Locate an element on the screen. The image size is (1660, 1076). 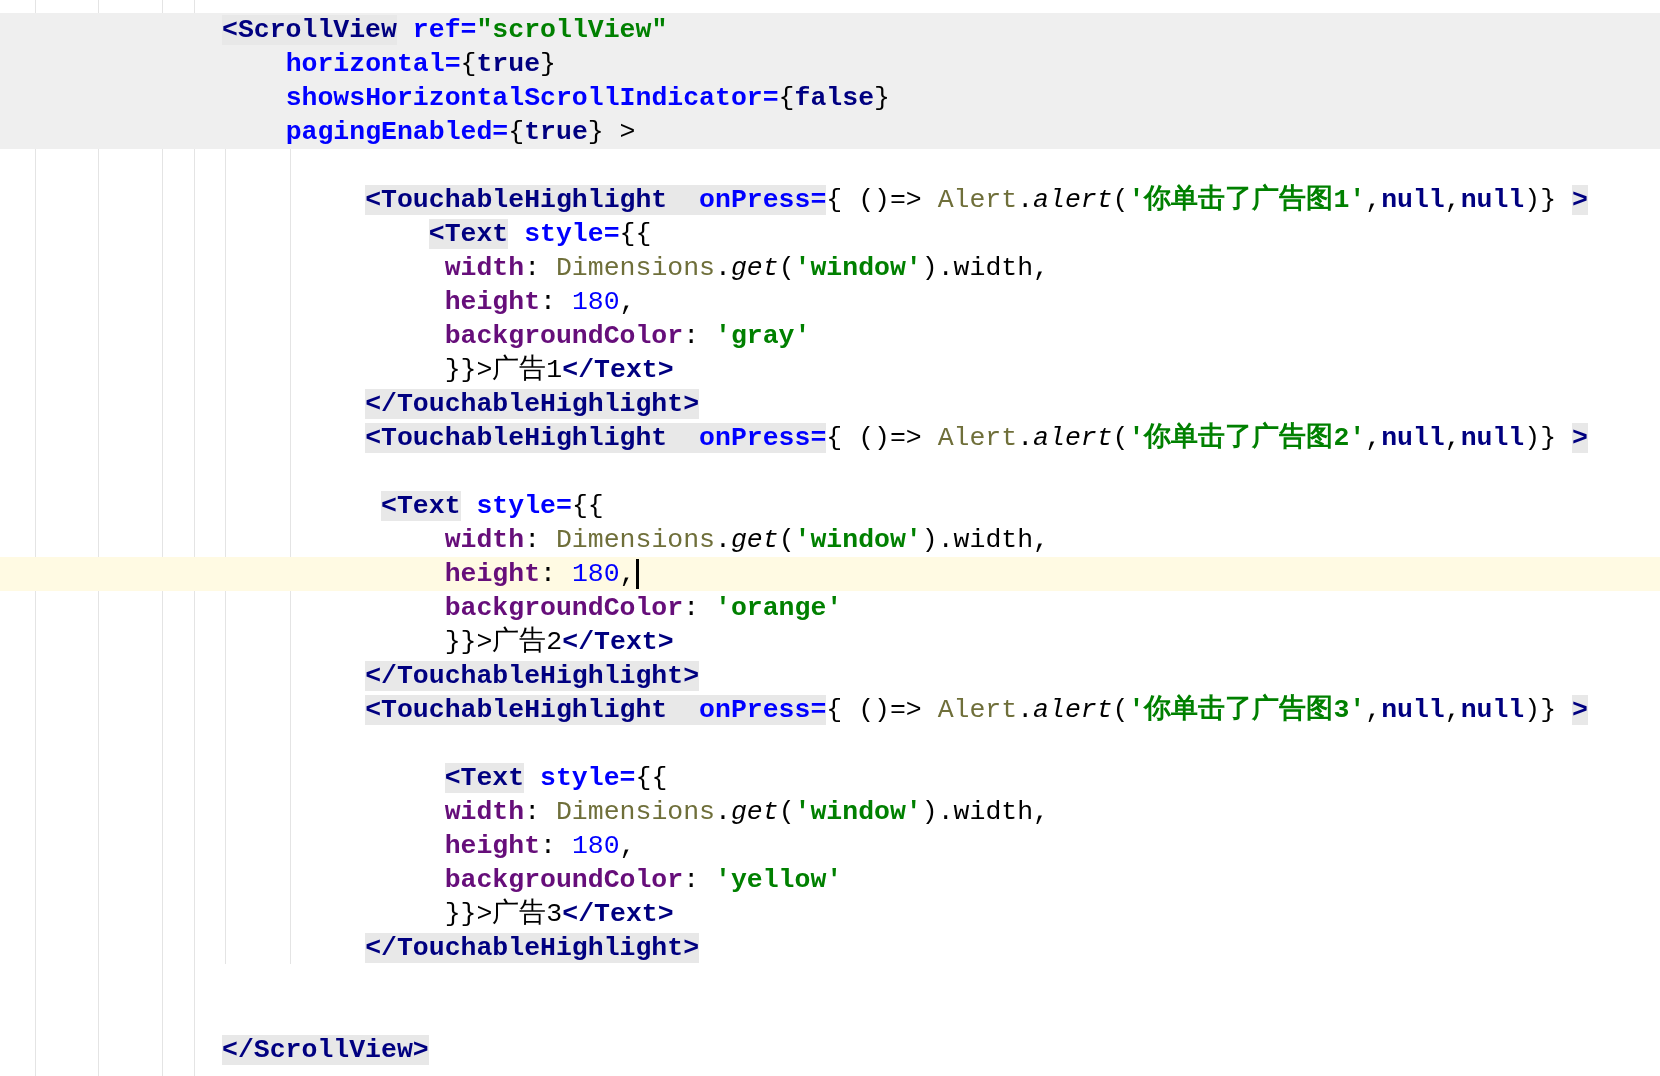
code-line: horizontal={true} is located at coordinates (420, 64).